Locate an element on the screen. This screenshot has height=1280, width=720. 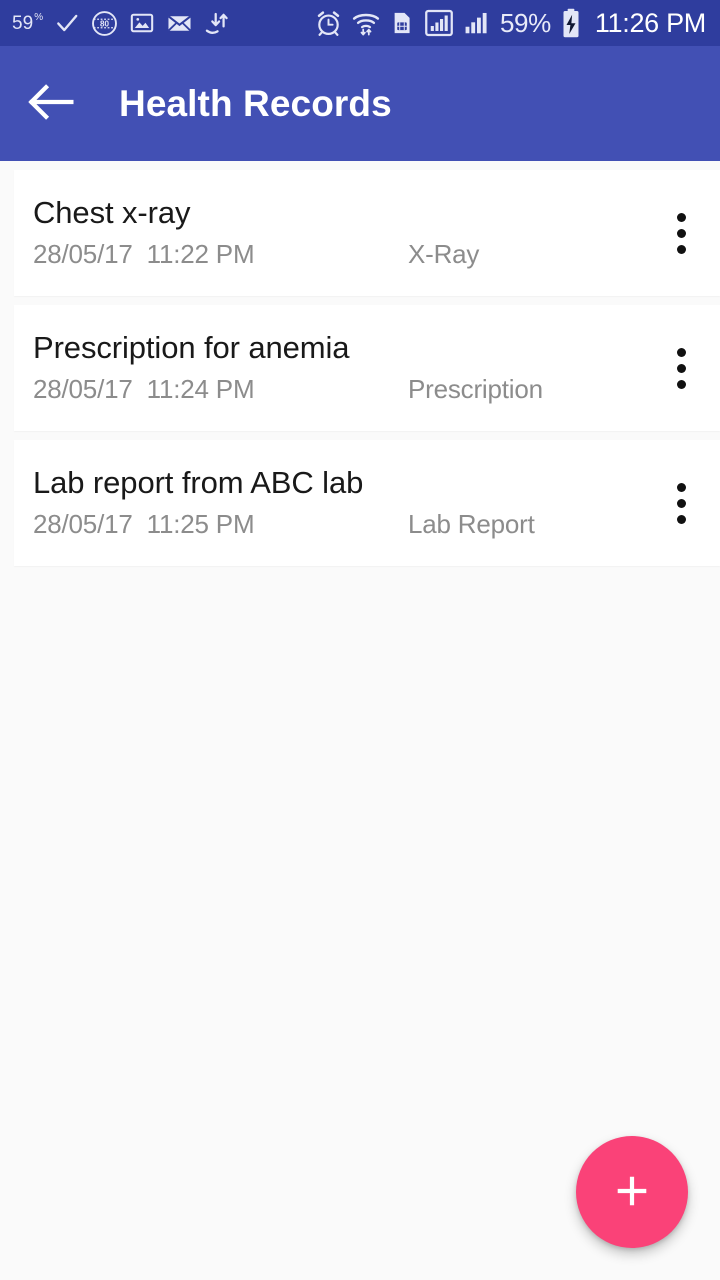
signal-boxed-icon is located at coordinates (439, 23).